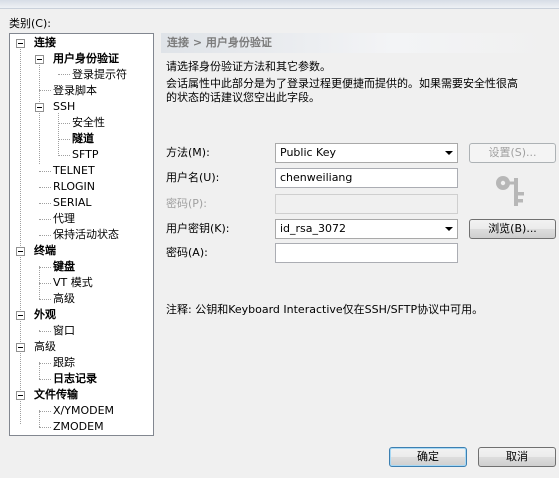 The image size is (559, 478). I want to click on category-label: 类别(C):, so click(30, 23).